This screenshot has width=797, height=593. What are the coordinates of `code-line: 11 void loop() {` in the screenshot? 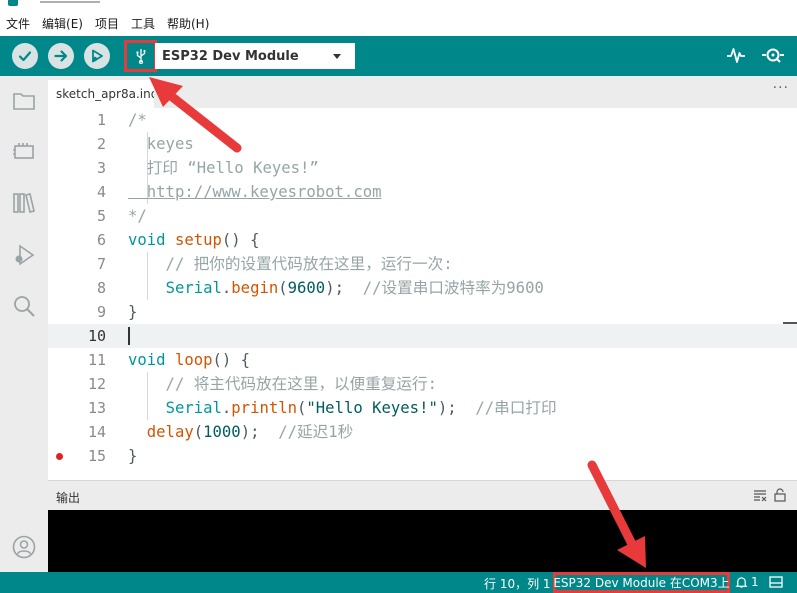 It's located at (422, 360).